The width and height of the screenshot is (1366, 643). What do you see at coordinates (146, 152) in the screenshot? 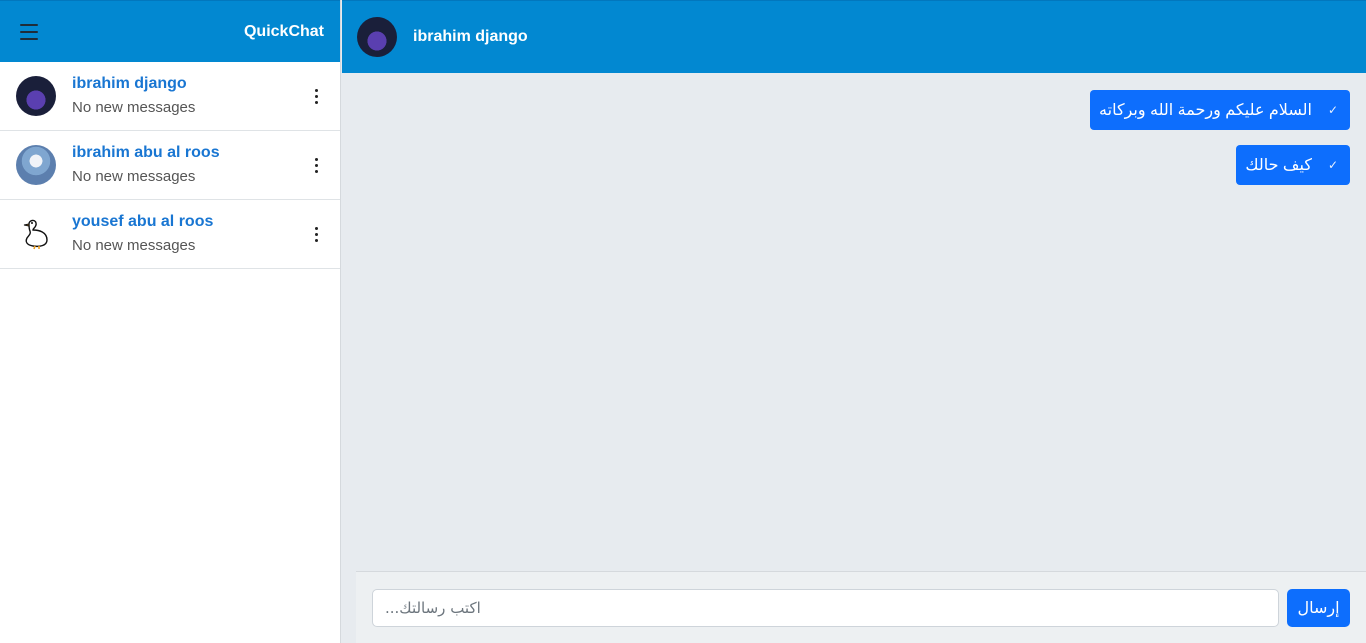
I see `contact-name: ibrahim abu al roos` at bounding box center [146, 152].